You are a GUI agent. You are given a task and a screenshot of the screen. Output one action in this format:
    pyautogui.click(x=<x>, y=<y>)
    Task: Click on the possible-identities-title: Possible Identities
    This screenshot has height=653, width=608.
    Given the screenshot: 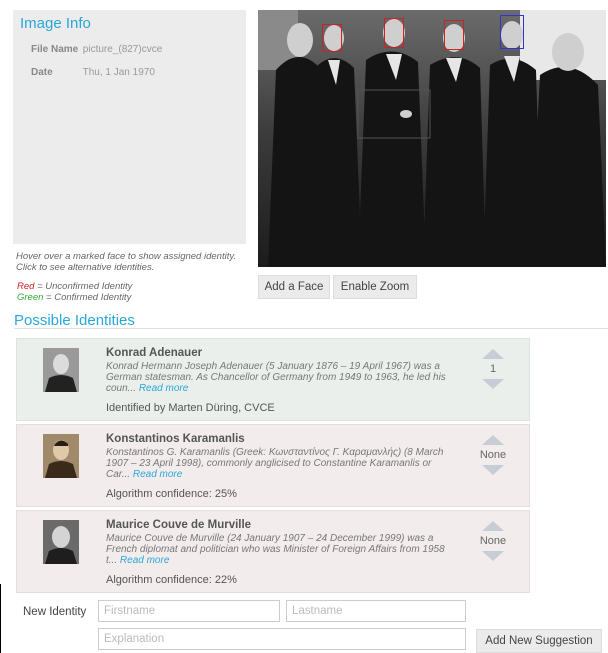 What is the action you would take?
    pyautogui.click(x=74, y=320)
    